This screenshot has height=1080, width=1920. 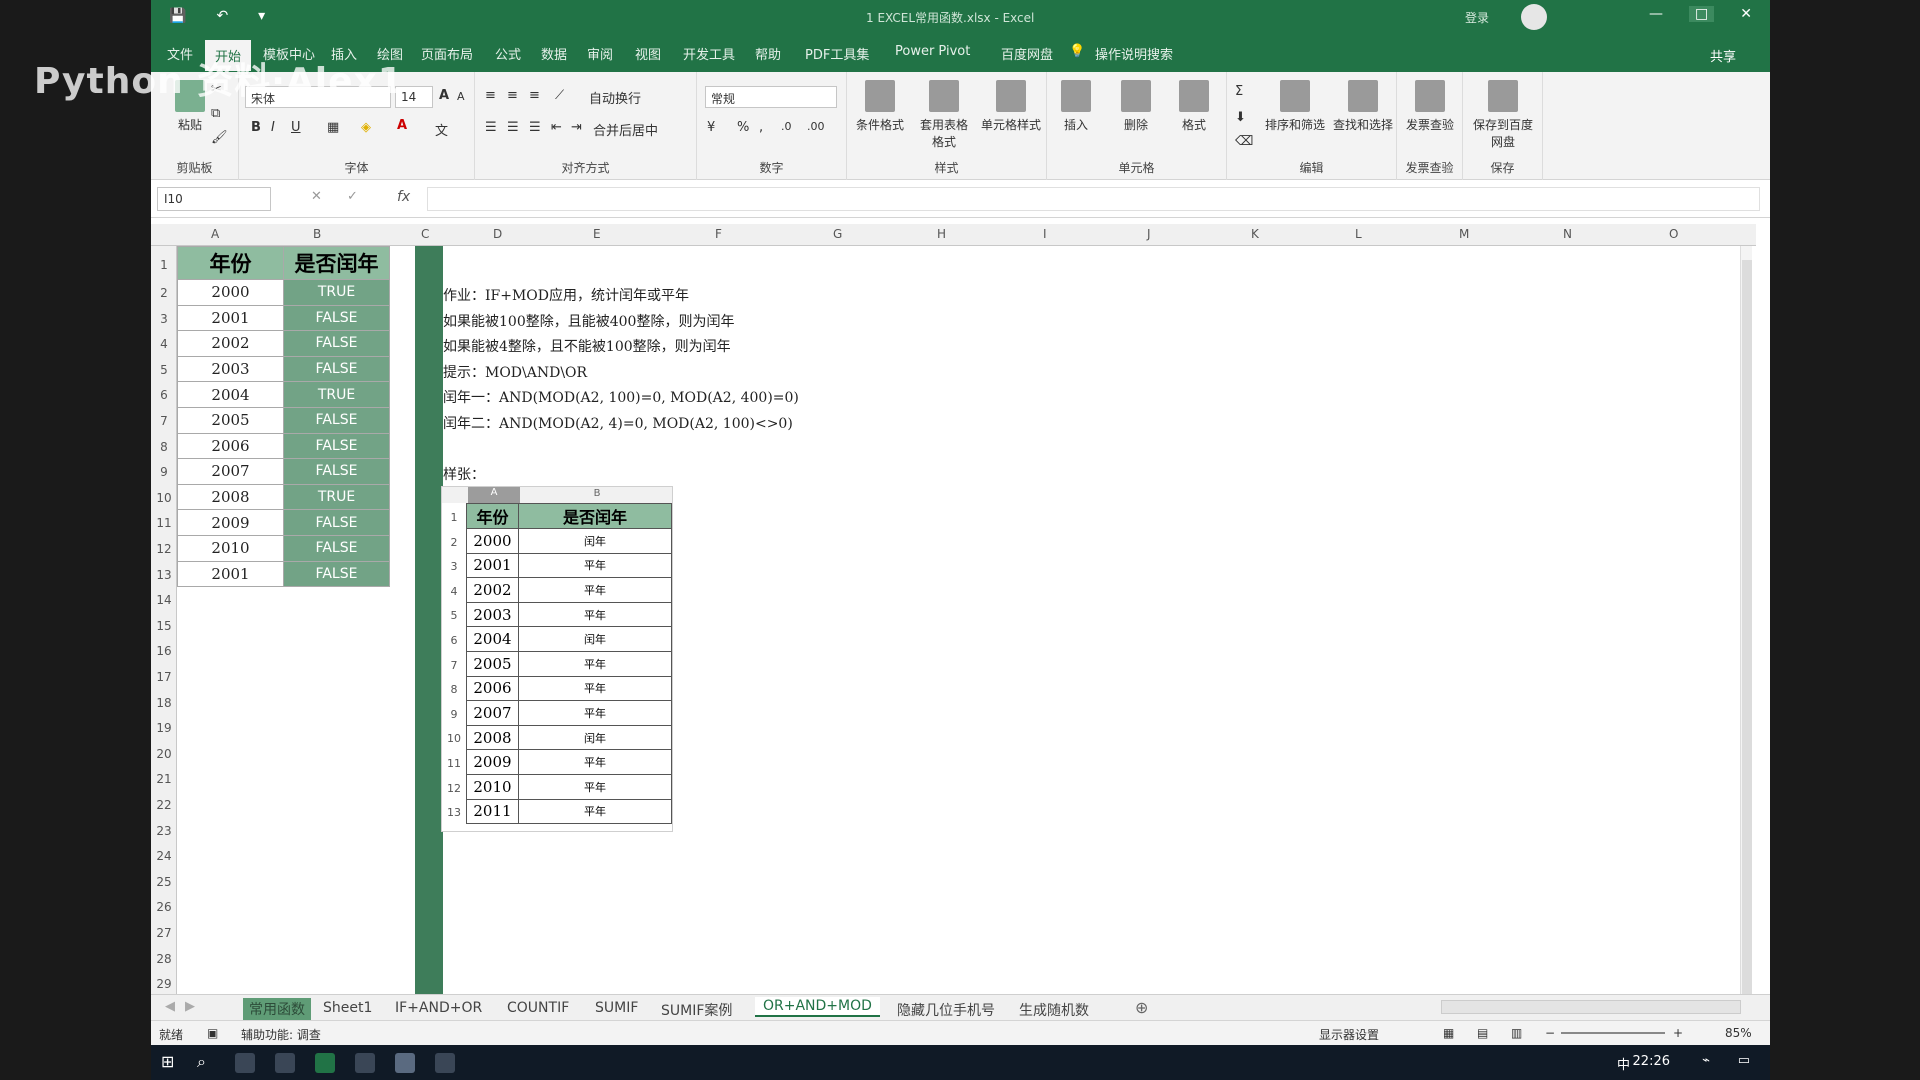 What do you see at coordinates (261, 16) in the screenshot?
I see `customize-qat-icon: ▾` at bounding box center [261, 16].